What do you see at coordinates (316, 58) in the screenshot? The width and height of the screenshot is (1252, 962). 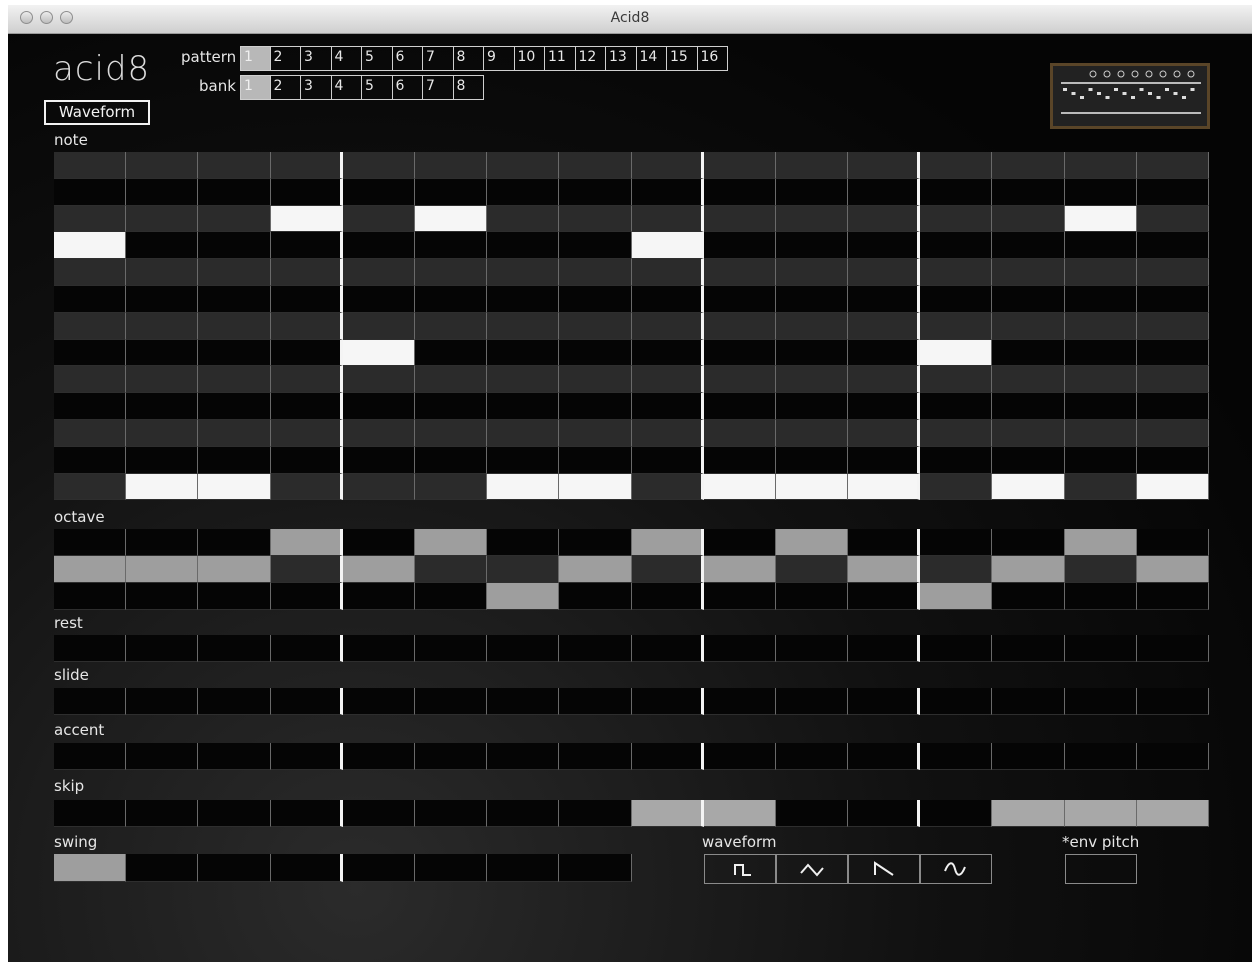 I see `pattern-button-3: 3` at bounding box center [316, 58].